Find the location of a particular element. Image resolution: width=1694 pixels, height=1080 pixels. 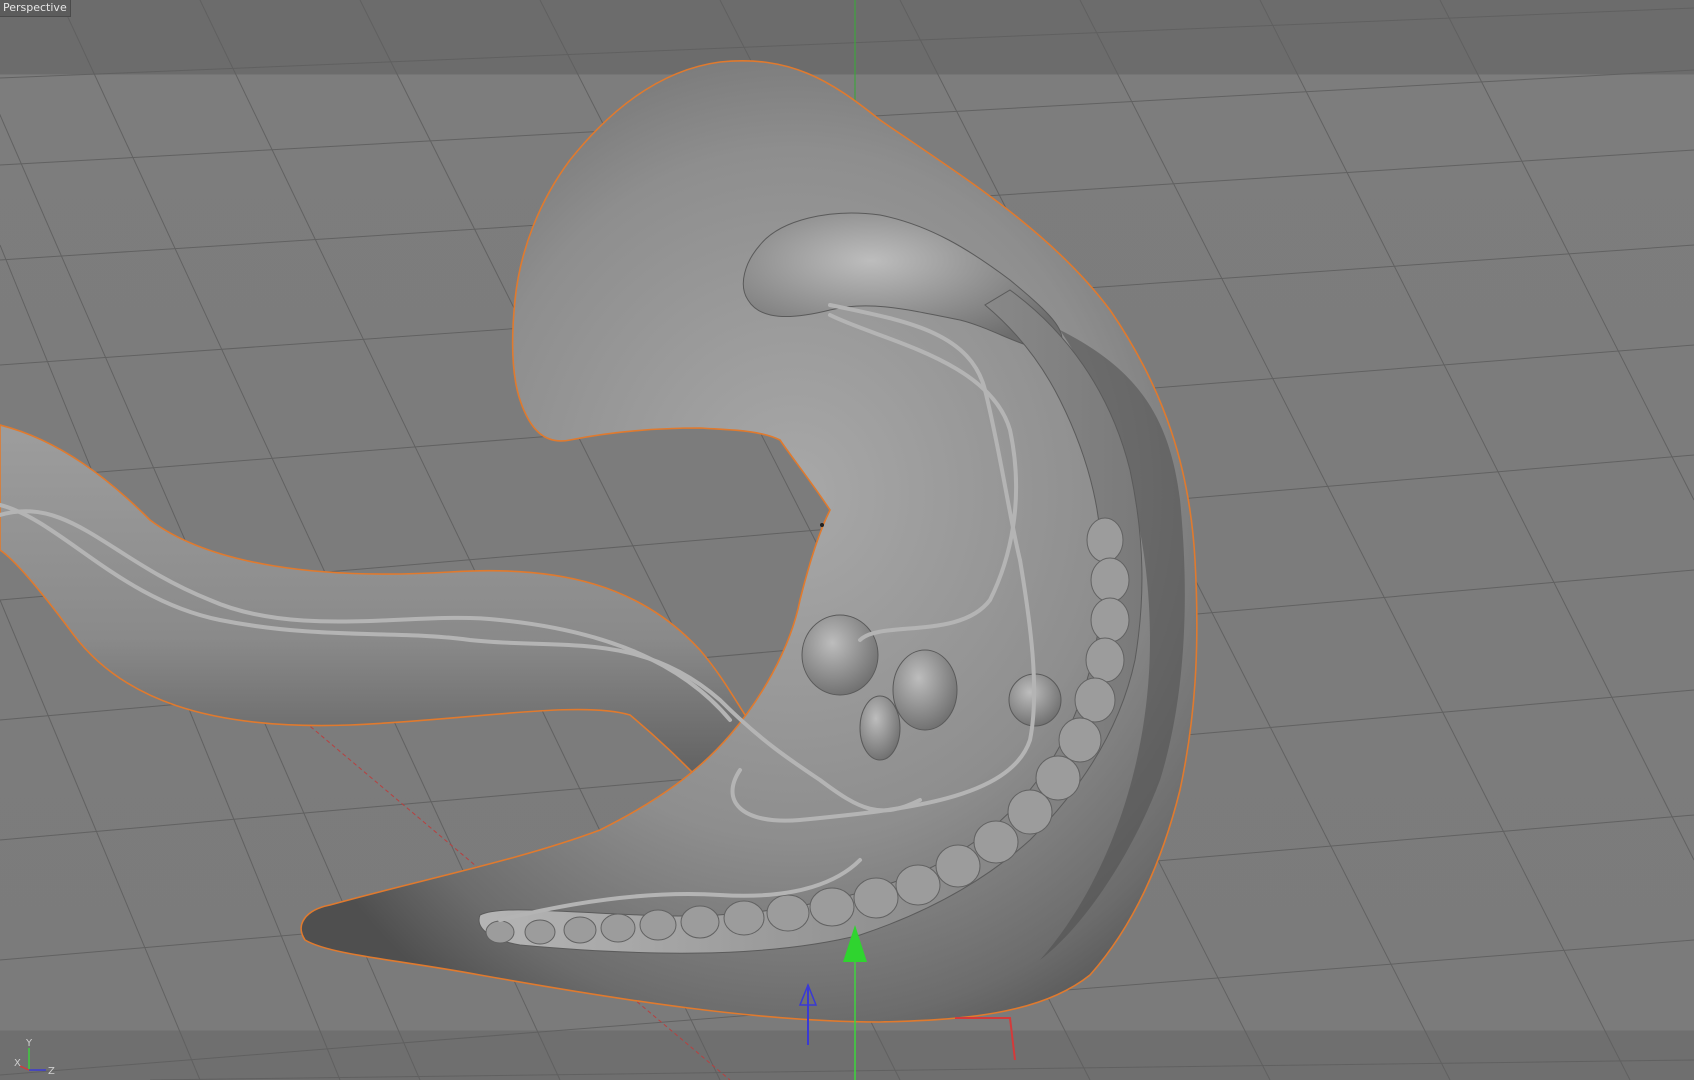

limb-bud-upper is located at coordinates (925, 690).